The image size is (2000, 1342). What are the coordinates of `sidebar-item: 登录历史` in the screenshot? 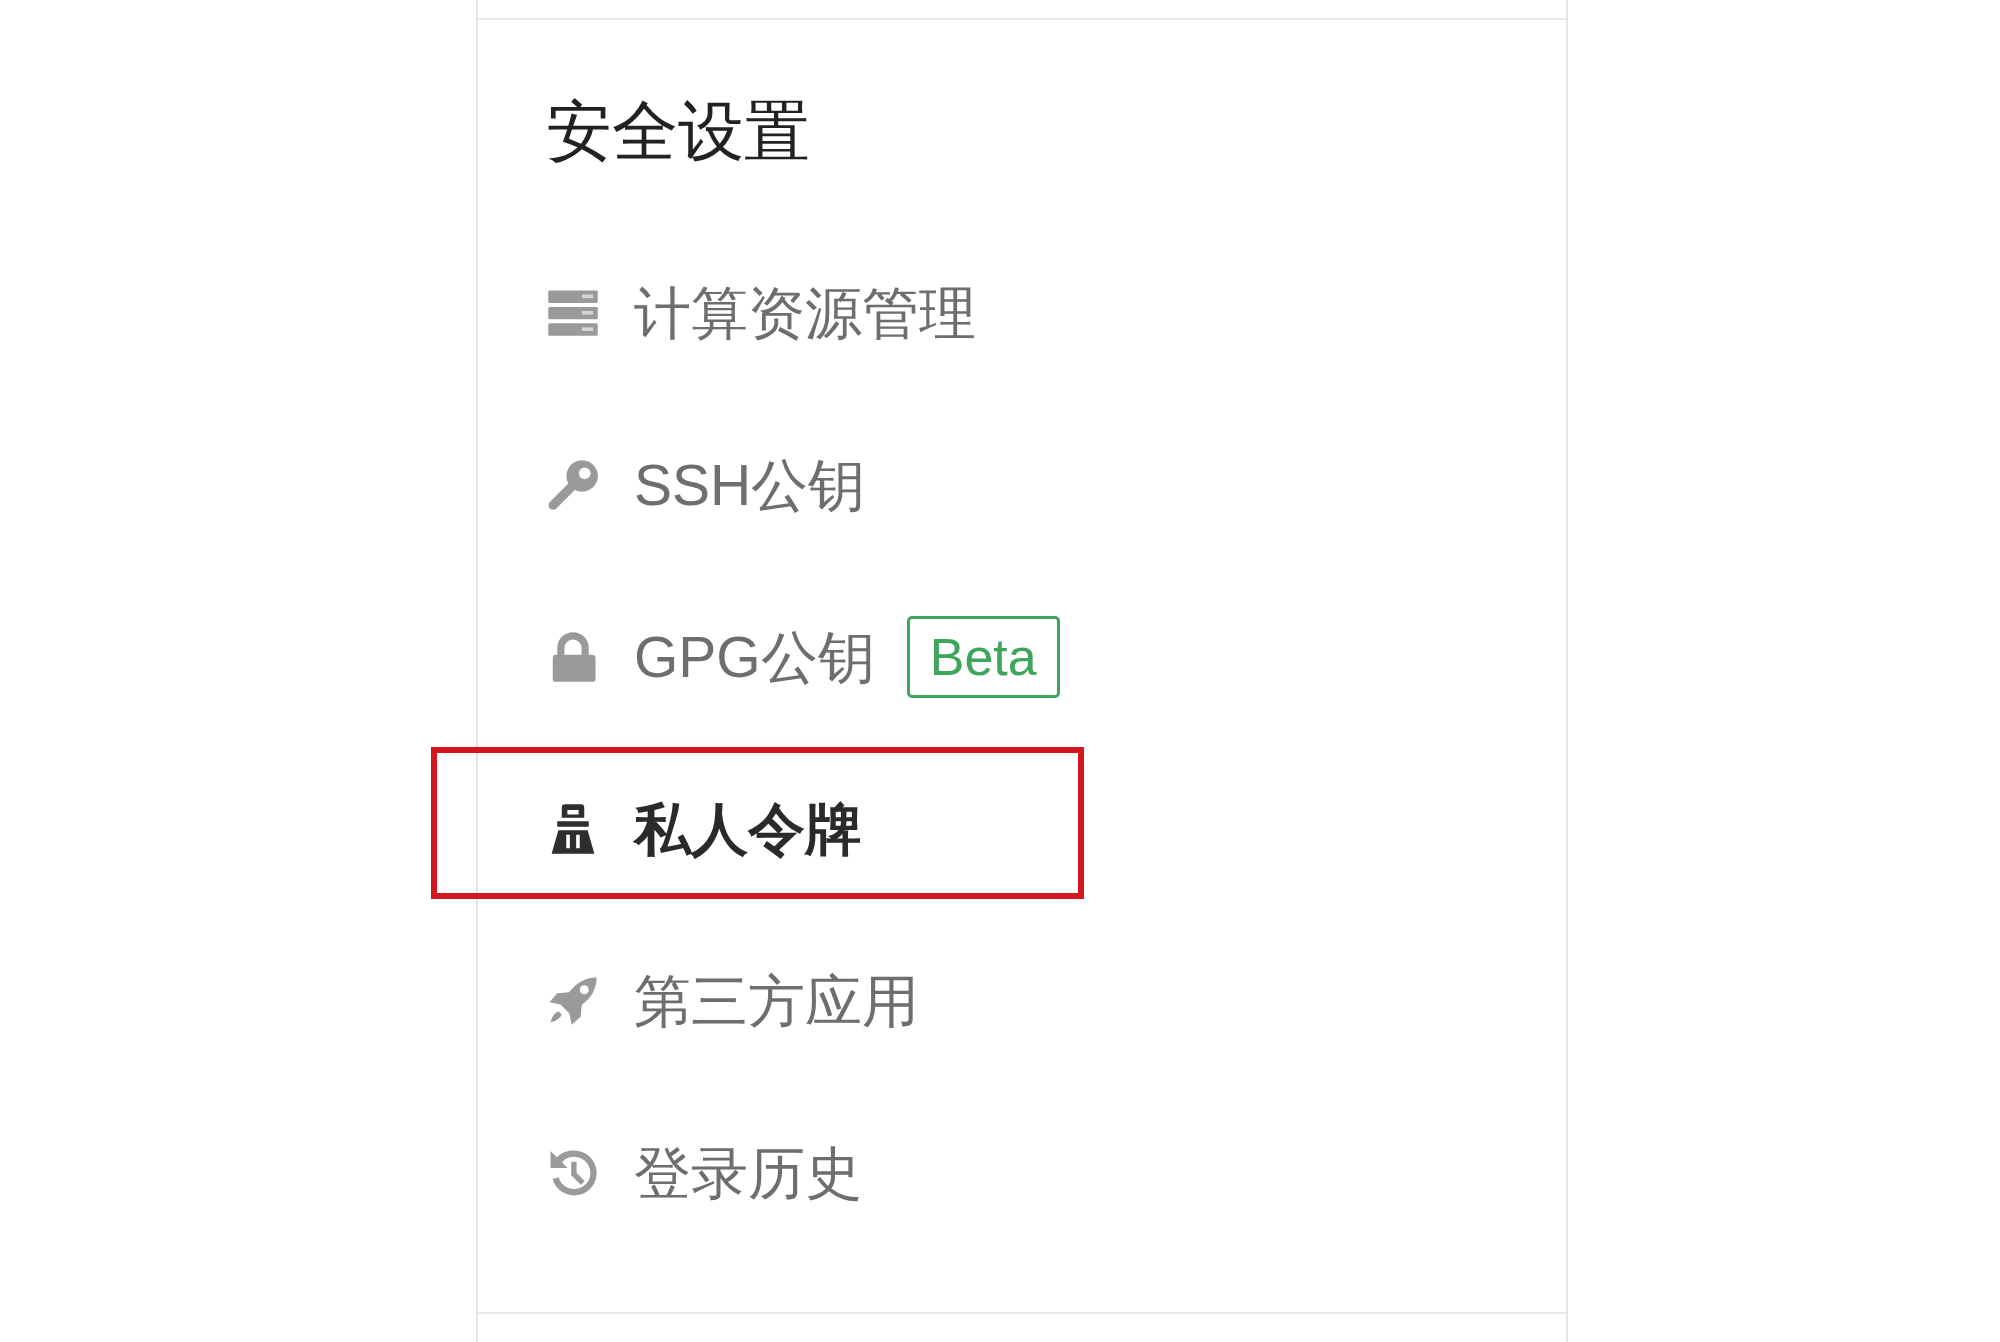 It's located at (704, 1173).